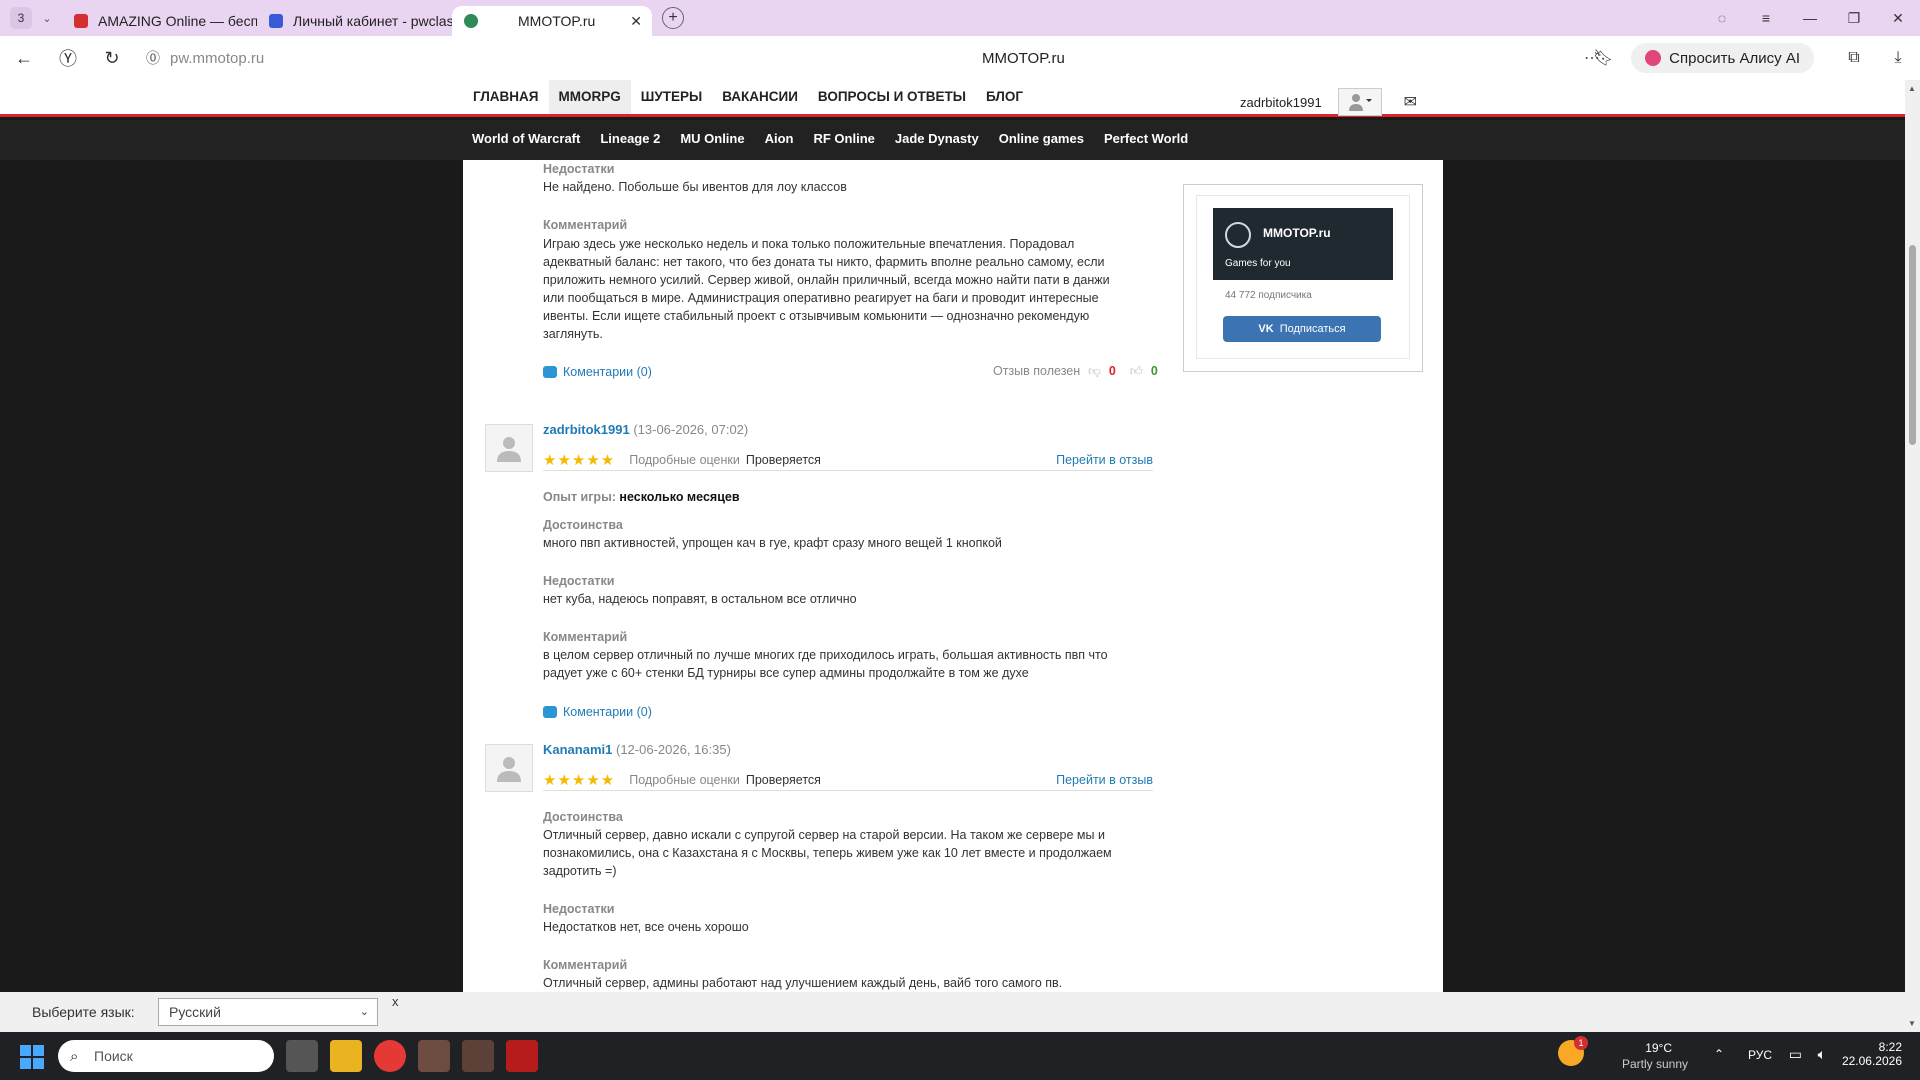 The width and height of the screenshot is (1920, 1080). I want to click on chevron-up-icon: ⌃, so click(1719, 1054).